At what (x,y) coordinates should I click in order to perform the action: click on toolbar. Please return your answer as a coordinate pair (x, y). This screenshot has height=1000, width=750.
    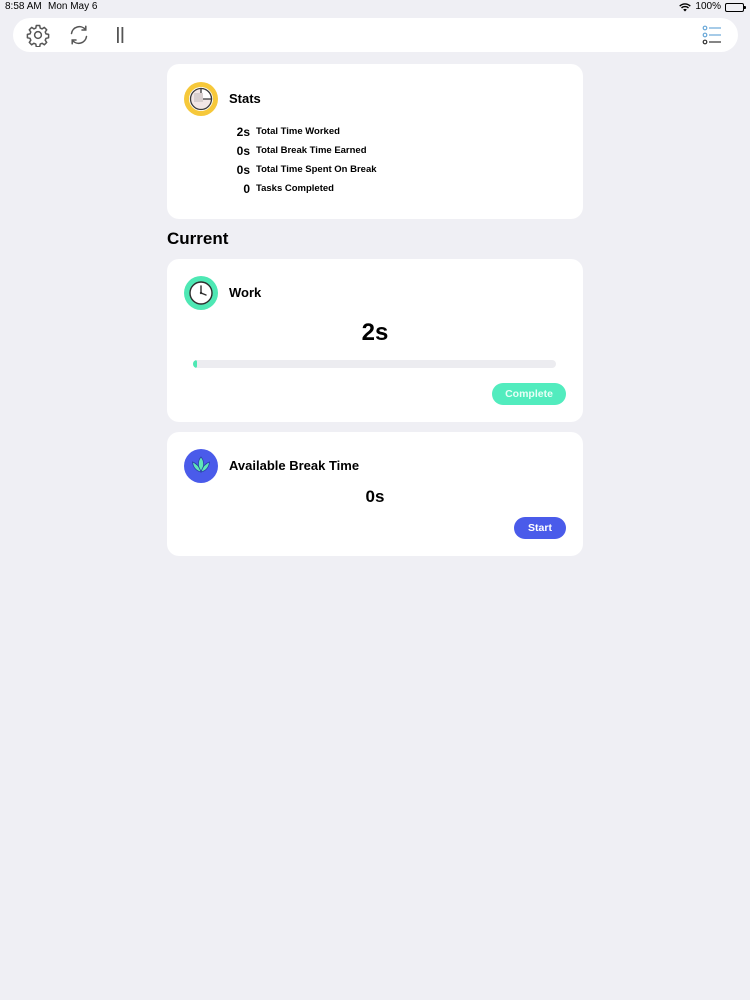
    Looking at the image, I should click on (375, 35).